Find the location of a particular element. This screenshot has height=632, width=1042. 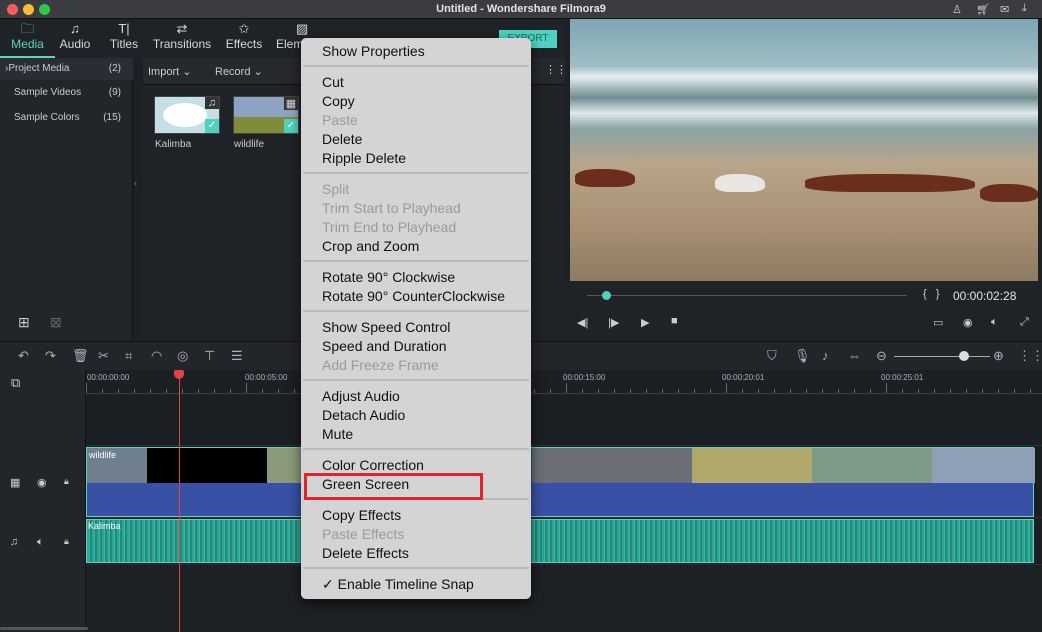

fit-timeline-icon: ⇔ is located at coordinates (854, 355).